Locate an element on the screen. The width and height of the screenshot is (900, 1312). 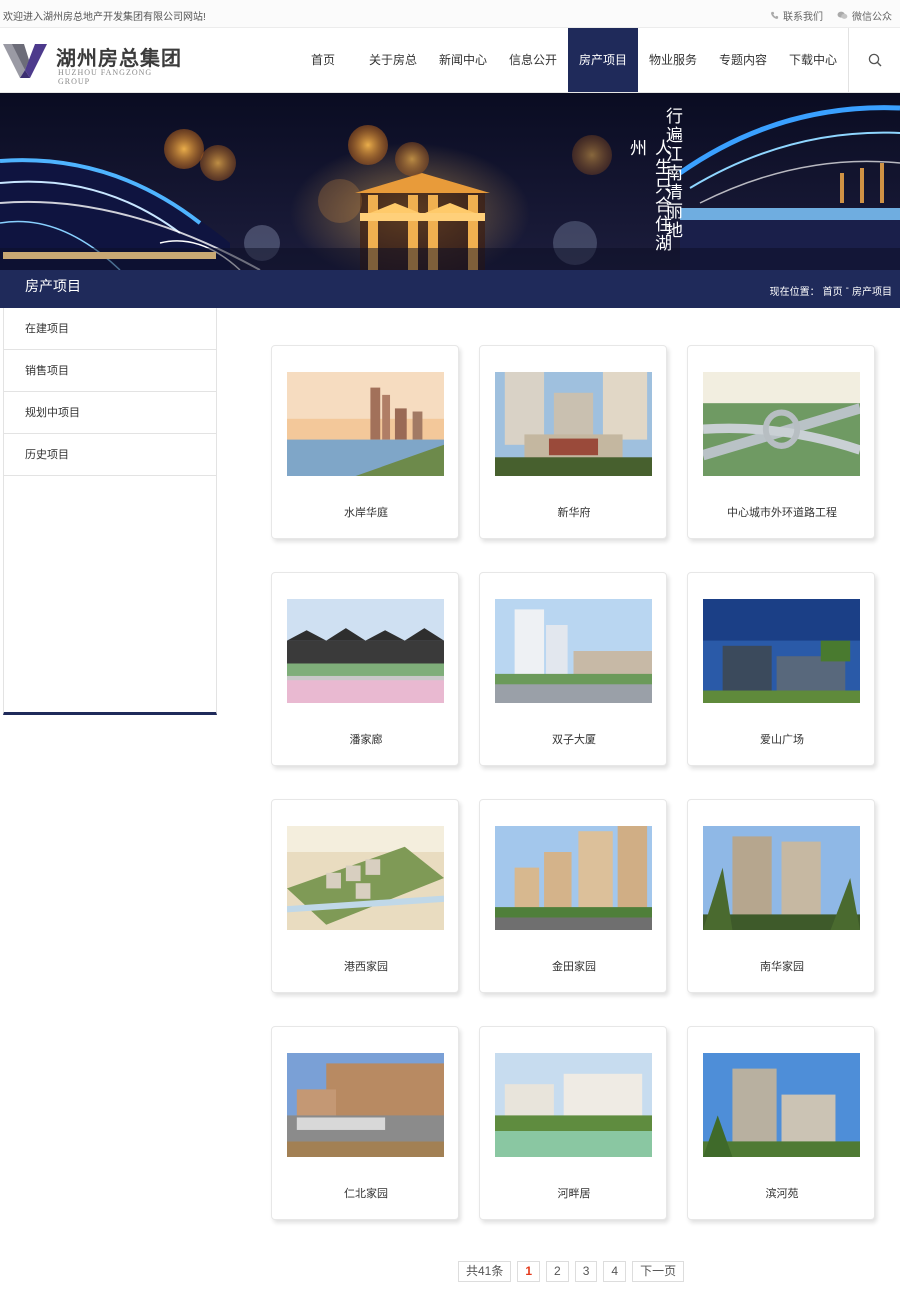
breadcrumb: 现在位置： 首页 - 房产项目 is located at coordinates (831, 290).